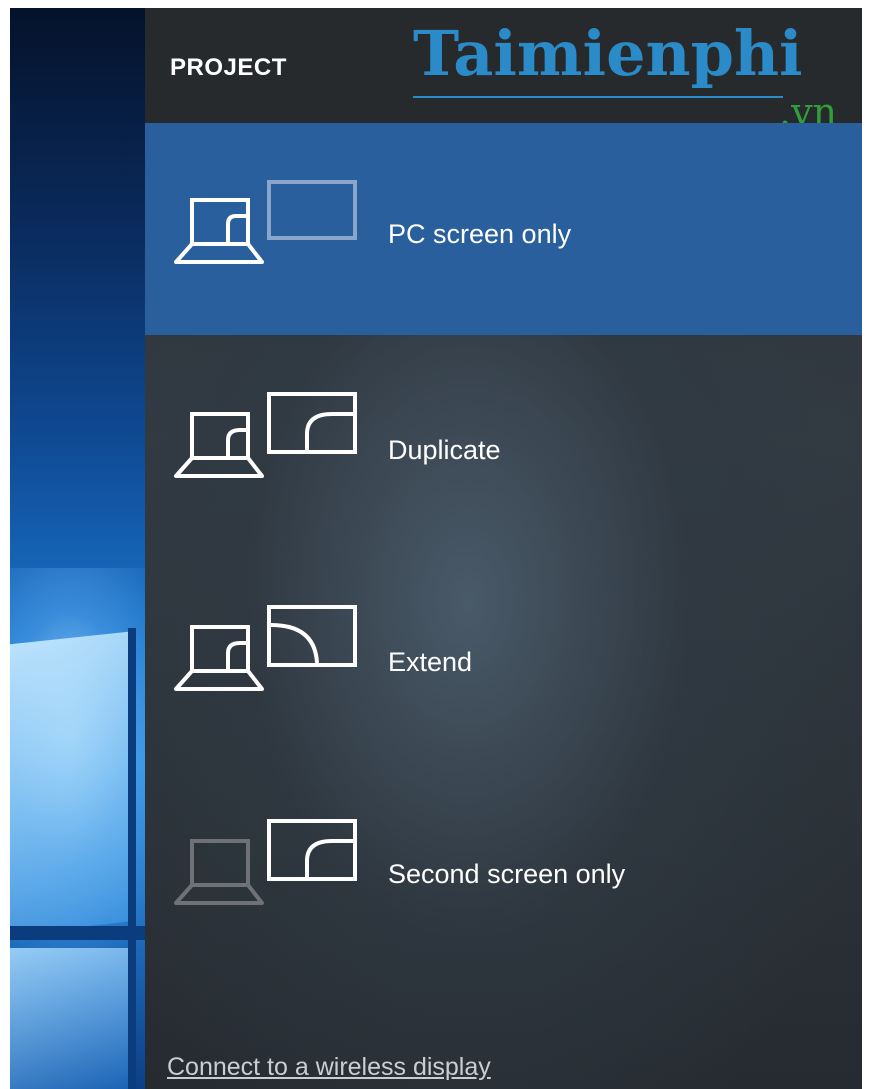 The image size is (870, 1089). I want to click on option-label: Extend, so click(430, 662).